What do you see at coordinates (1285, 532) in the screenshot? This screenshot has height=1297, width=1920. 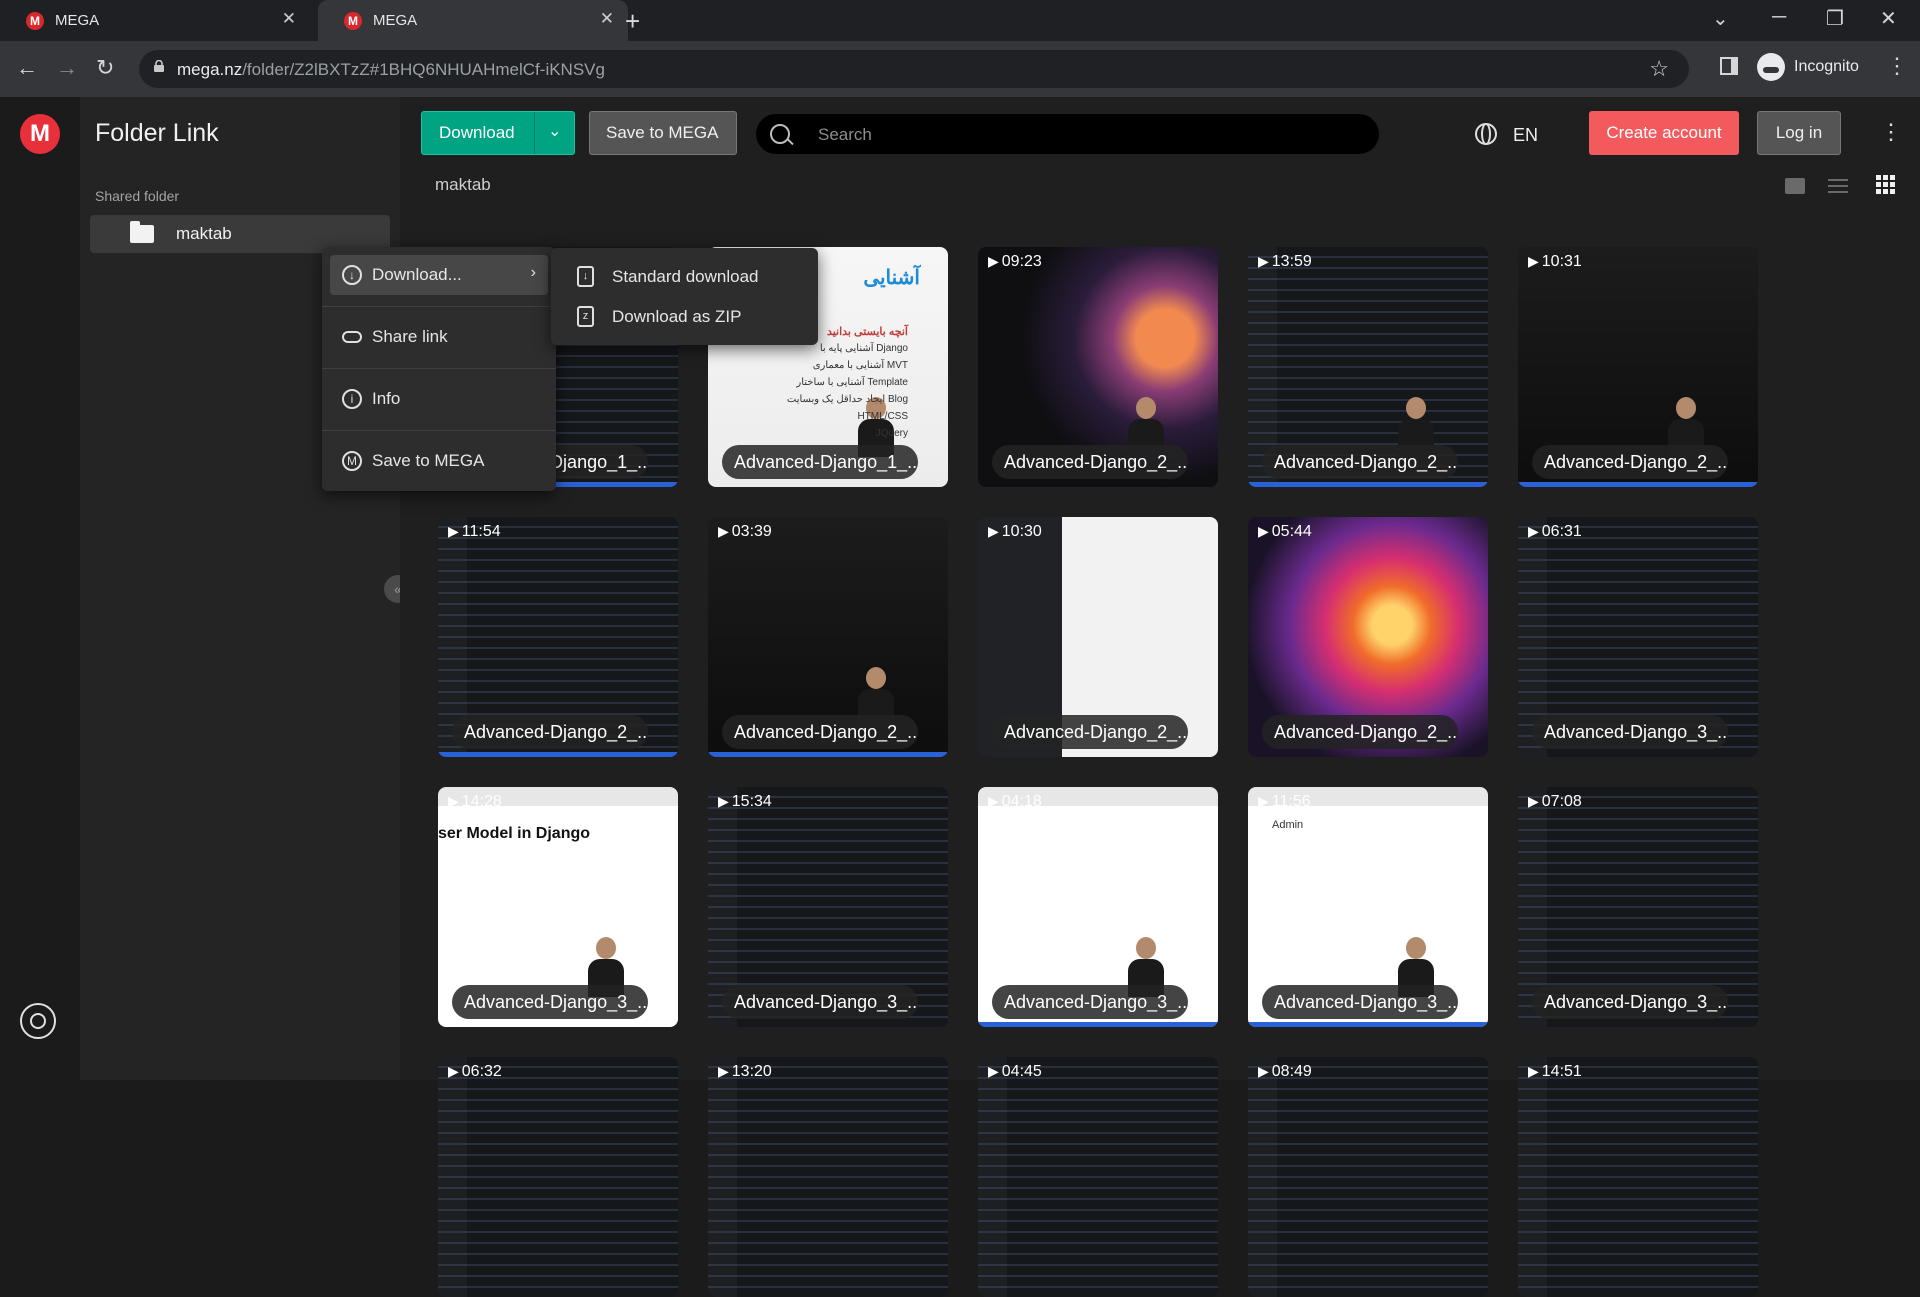 I see `duration-label: 05:44` at bounding box center [1285, 532].